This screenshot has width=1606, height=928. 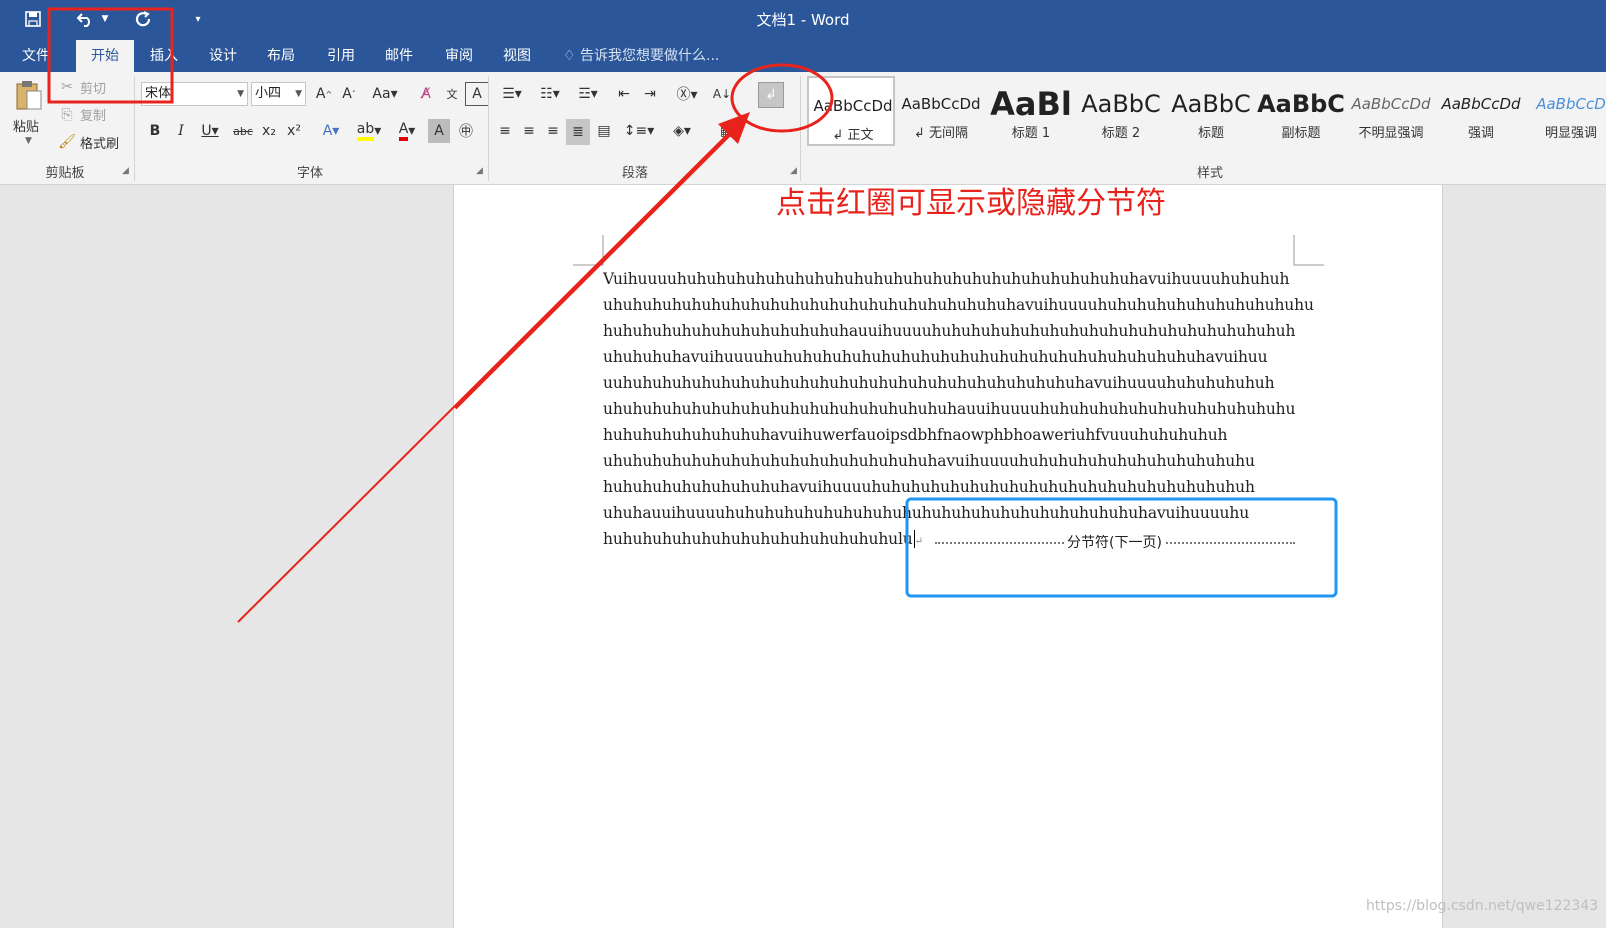 What do you see at coordinates (782, 98) in the screenshot?
I see `show-hide-highlight-circle` at bounding box center [782, 98].